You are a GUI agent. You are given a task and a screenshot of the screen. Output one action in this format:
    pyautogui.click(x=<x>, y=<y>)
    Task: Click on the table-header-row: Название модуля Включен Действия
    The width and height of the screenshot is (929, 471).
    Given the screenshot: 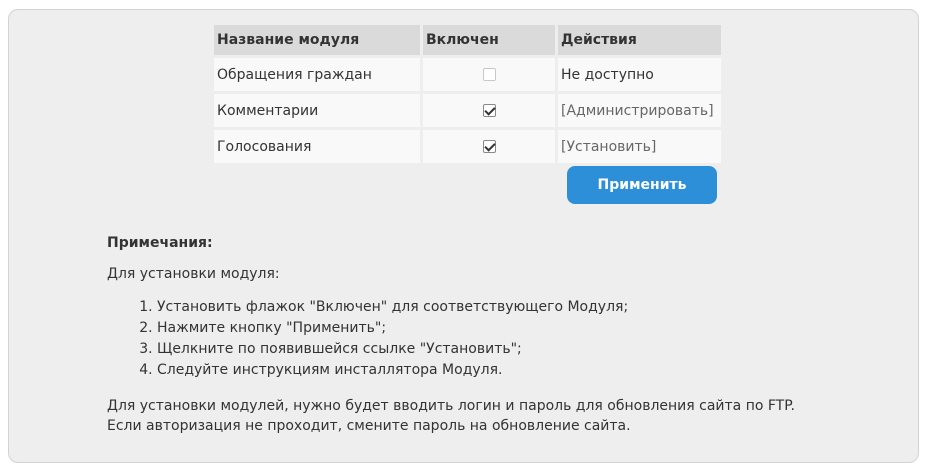 What is the action you would take?
    pyautogui.click(x=467, y=40)
    